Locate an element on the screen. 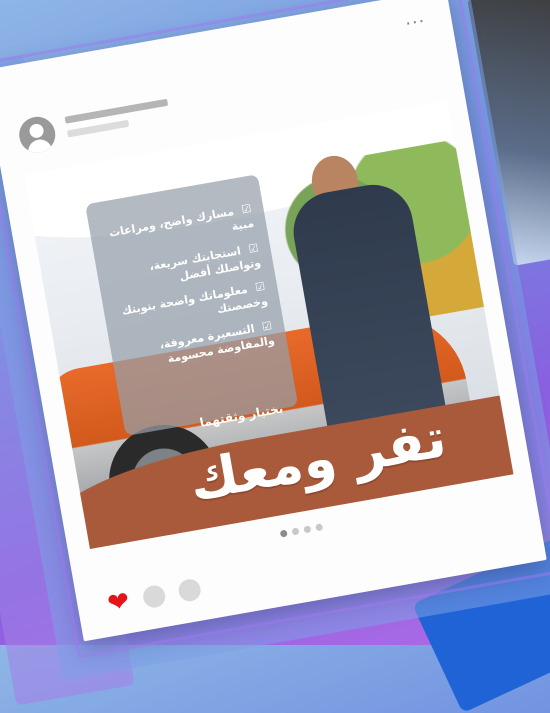 The image size is (550, 713). subtitle-placeholder is located at coordinates (98, 128).